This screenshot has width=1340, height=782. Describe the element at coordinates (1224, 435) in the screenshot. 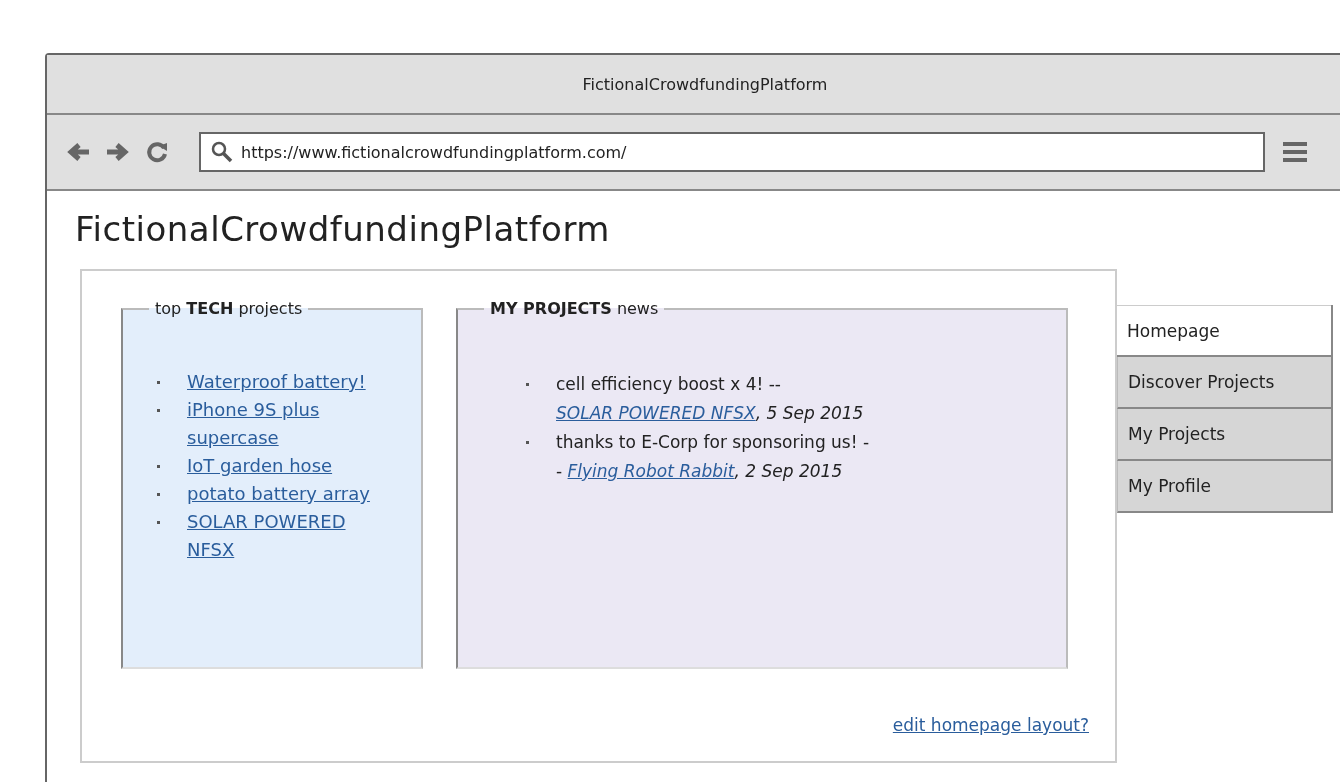

I see `tab: My Projects` at that location.